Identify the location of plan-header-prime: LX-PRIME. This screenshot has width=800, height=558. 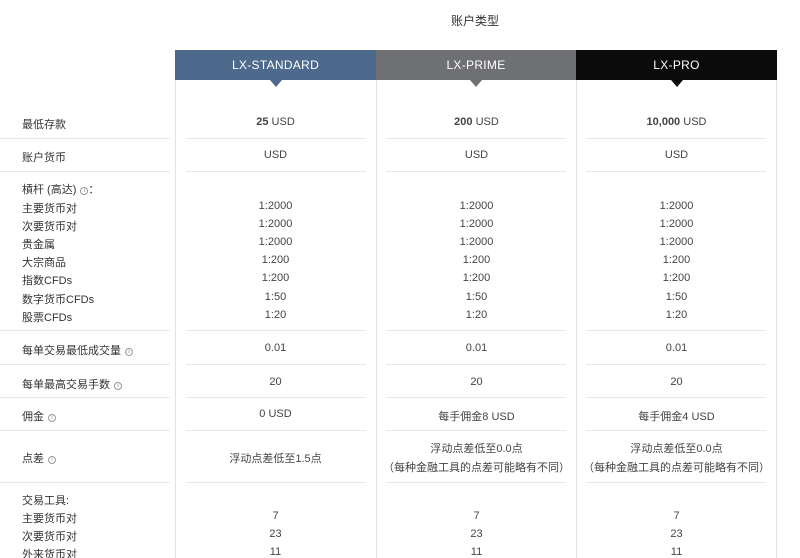
(476, 68).